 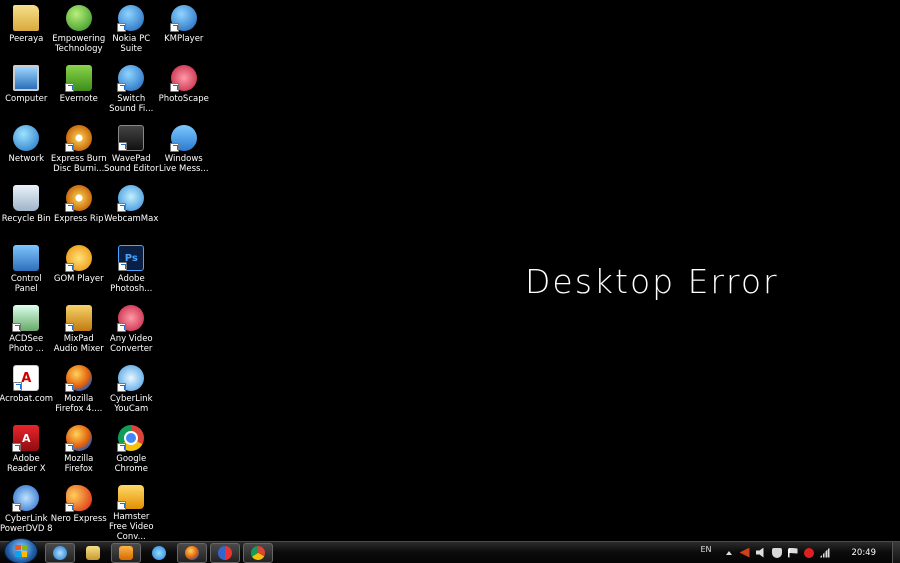 What do you see at coordinates (26, 212) in the screenshot?
I see `desktop-icon: Recycle Bin` at bounding box center [26, 212].